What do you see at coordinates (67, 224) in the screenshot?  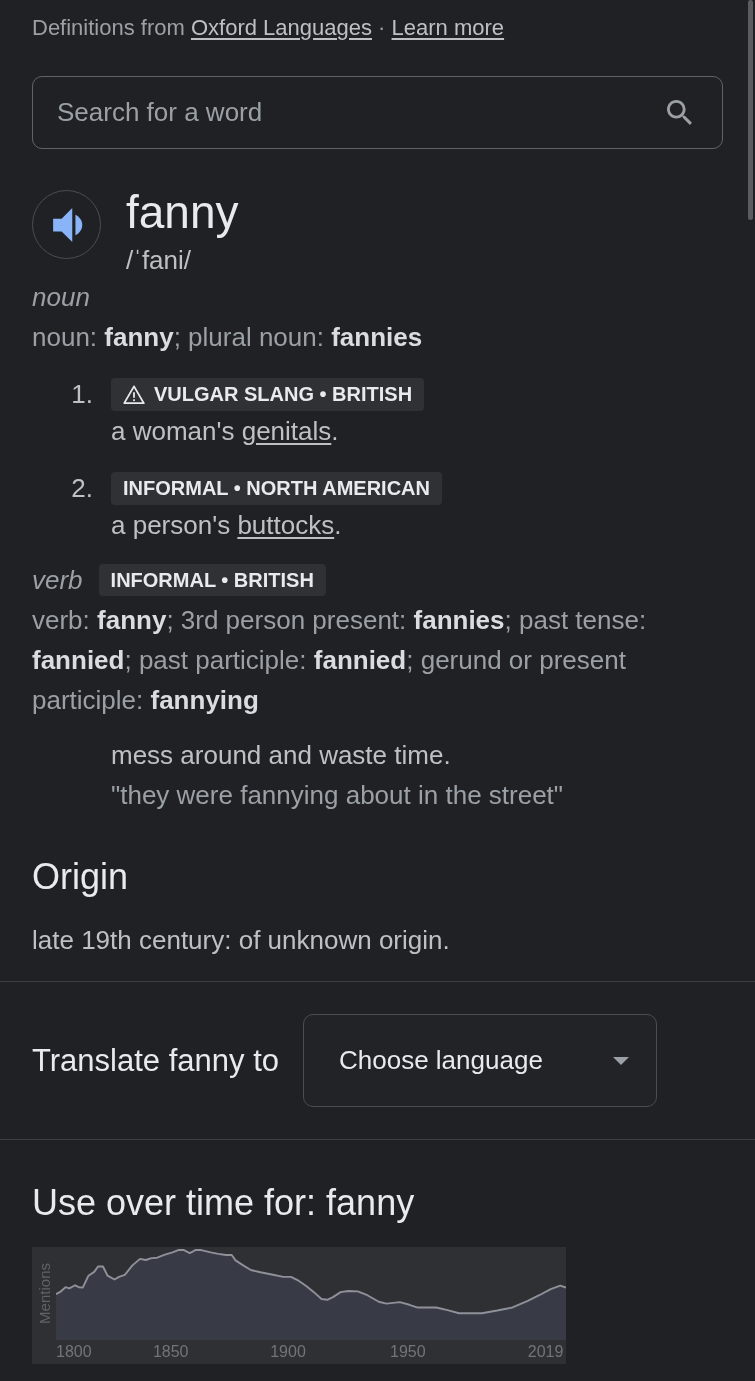 I see `speaker-icon` at bounding box center [67, 224].